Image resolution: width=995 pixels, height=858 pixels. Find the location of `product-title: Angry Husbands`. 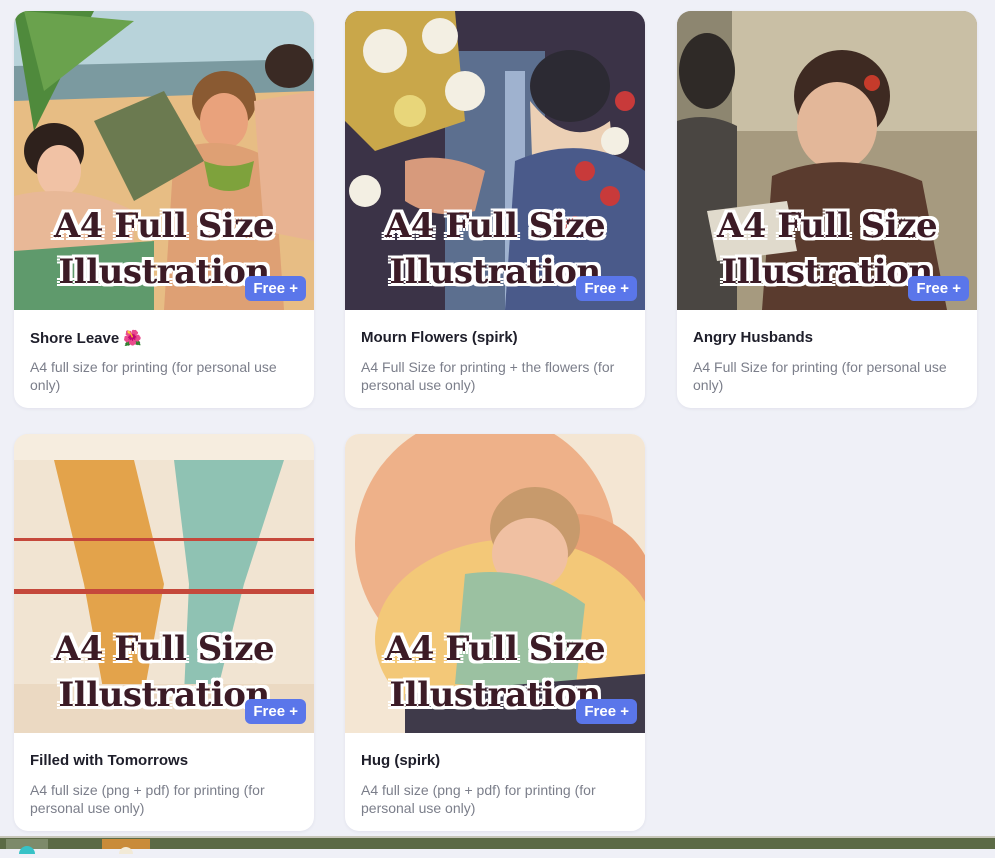

product-title: Angry Husbands is located at coordinates (753, 337).